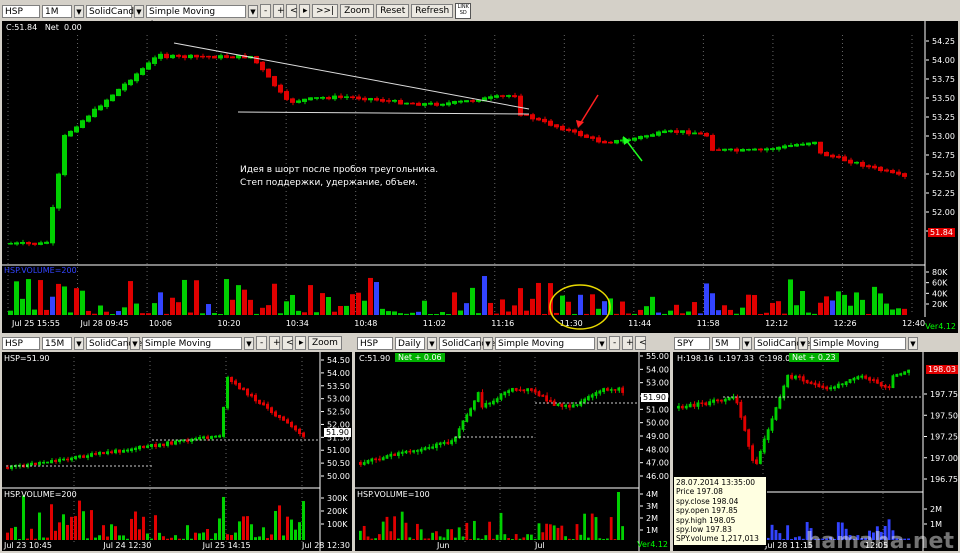 This screenshot has height=553, width=960. What do you see at coordinates (913, 323) in the screenshot?
I see `time-tick-label: 12:40` at bounding box center [913, 323].